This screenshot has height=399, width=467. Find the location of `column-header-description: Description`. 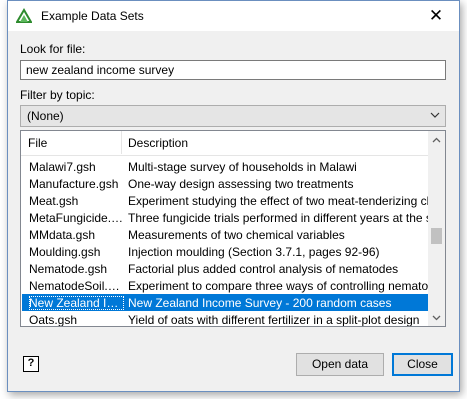

column-header-description: Description is located at coordinates (158, 143).